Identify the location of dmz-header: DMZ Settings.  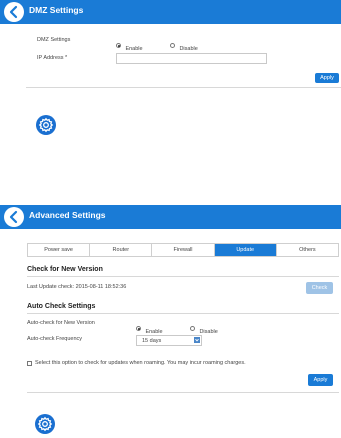
(170, 12).